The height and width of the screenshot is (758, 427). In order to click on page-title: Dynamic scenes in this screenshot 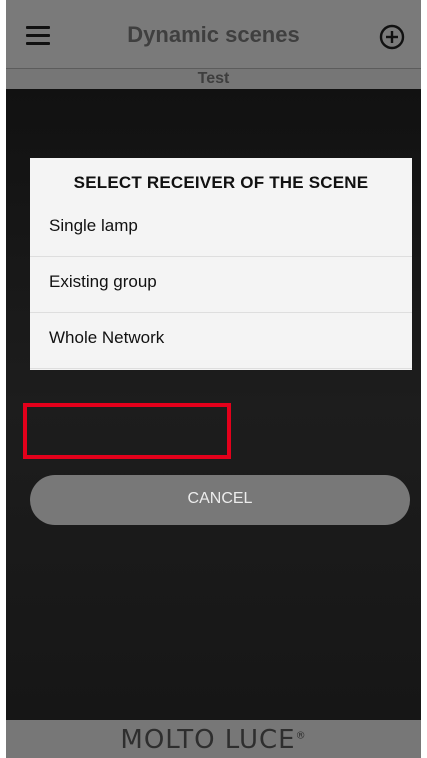, I will do `click(213, 34)`.